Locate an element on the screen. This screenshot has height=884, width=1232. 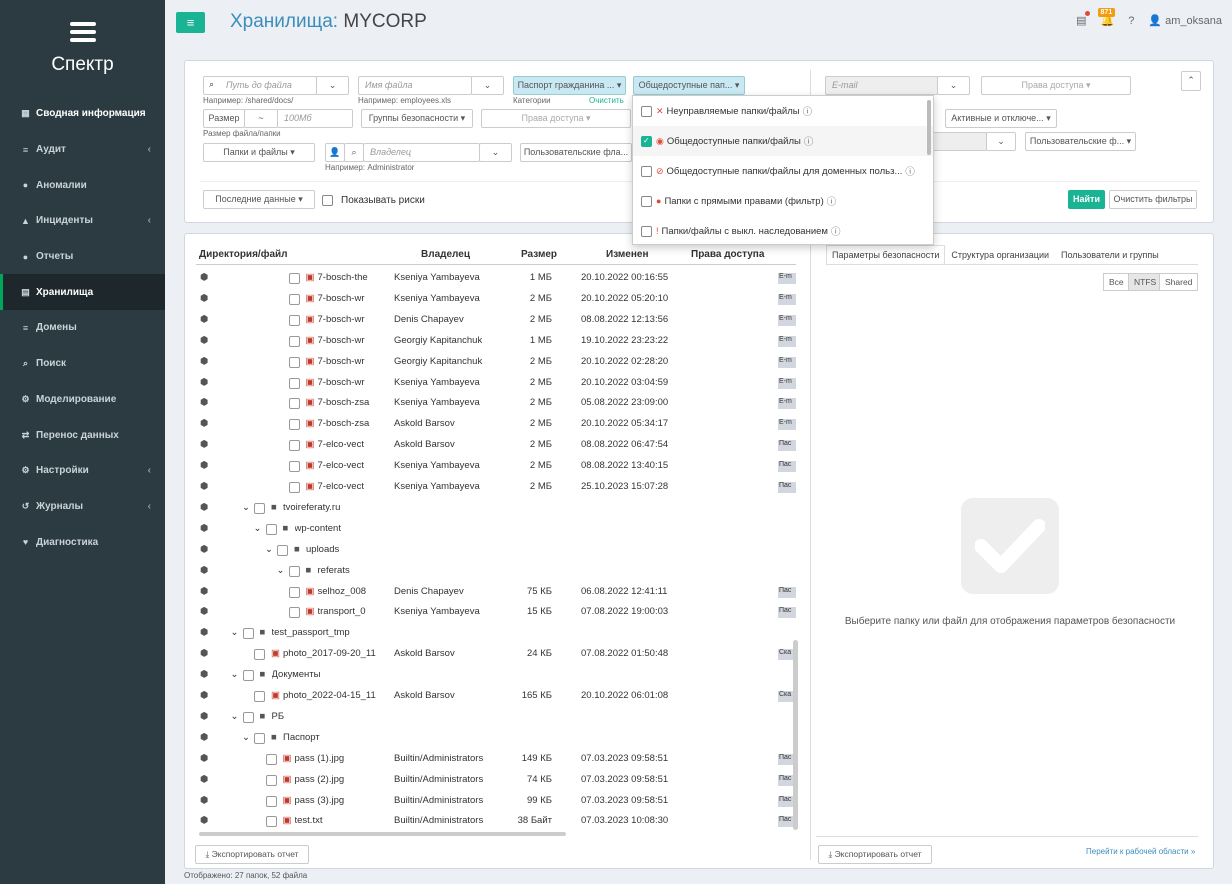
category-clear-link: Очистить is located at coordinates (606, 100).